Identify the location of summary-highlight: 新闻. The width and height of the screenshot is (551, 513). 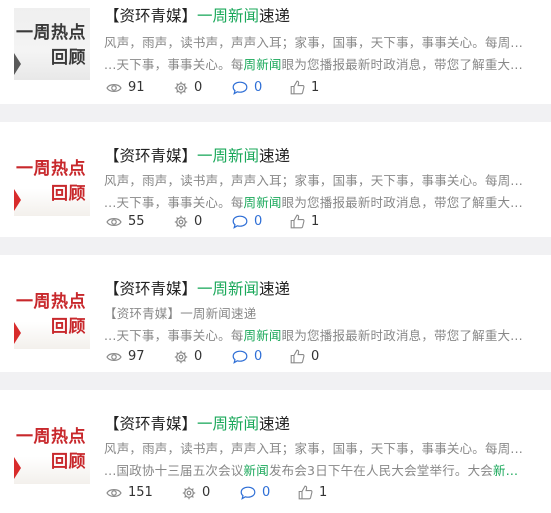
(256, 470).